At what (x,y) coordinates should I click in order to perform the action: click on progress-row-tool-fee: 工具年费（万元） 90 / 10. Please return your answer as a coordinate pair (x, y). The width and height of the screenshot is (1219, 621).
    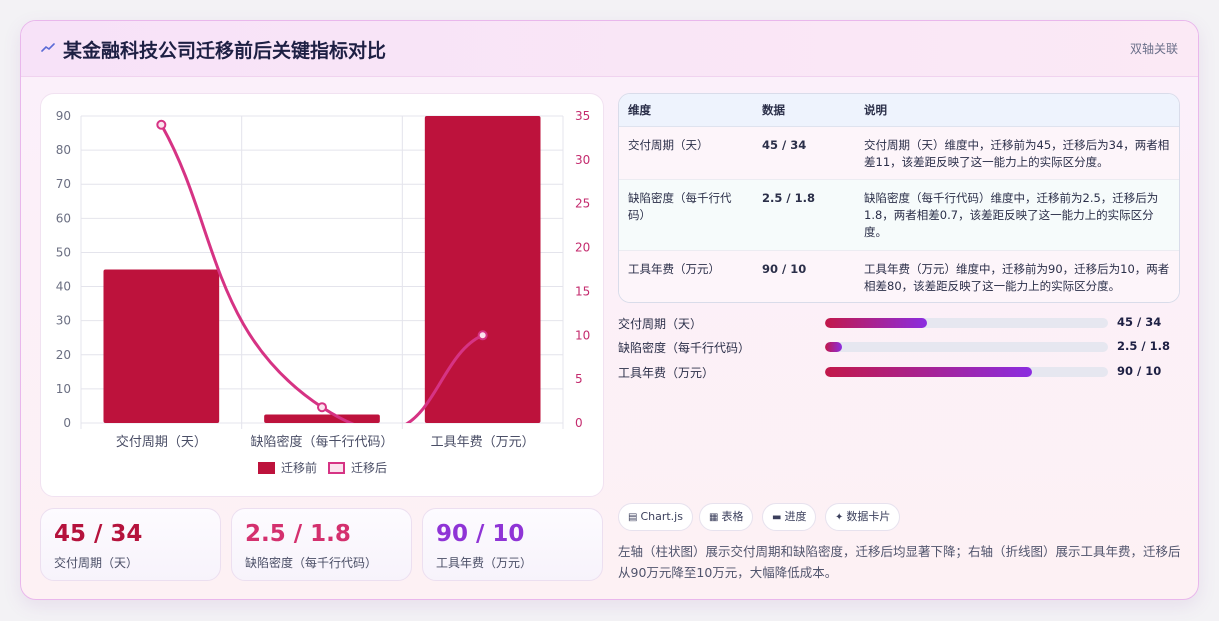
    Looking at the image, I should click on (898, 372).